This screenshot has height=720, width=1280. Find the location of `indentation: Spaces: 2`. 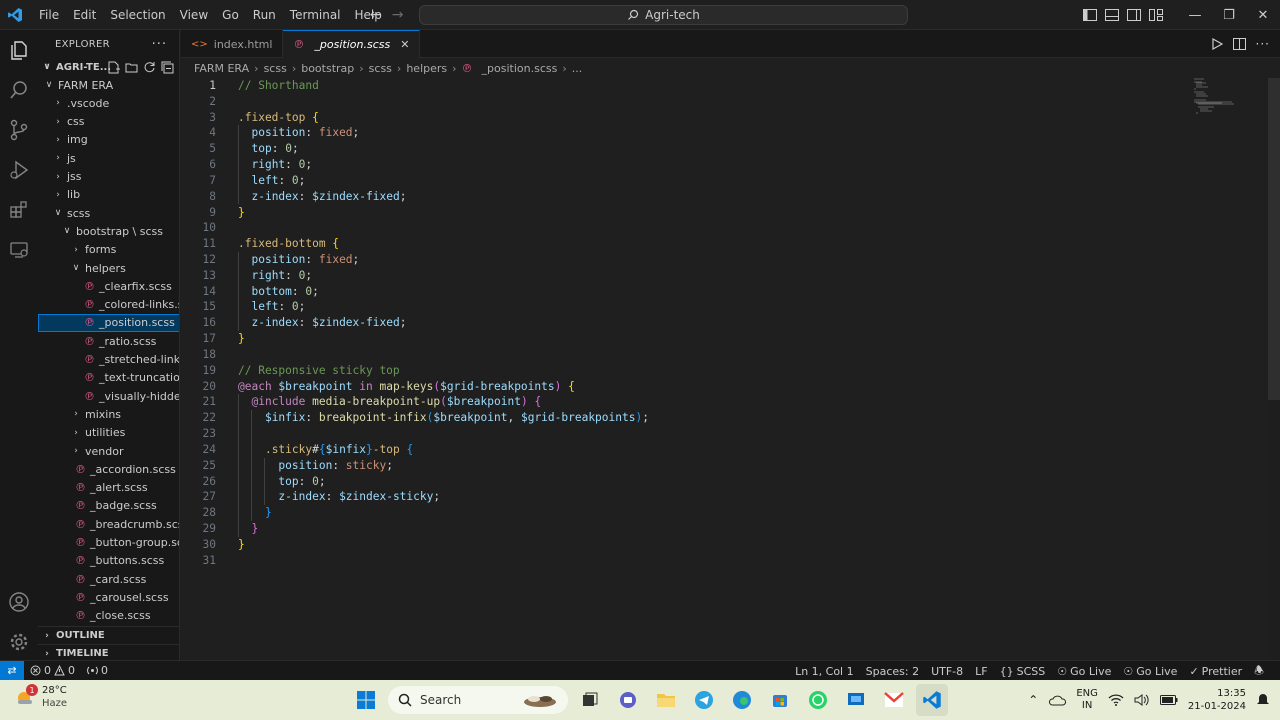

indentation: Spaces: 2 is located at coordinates (892, 671).